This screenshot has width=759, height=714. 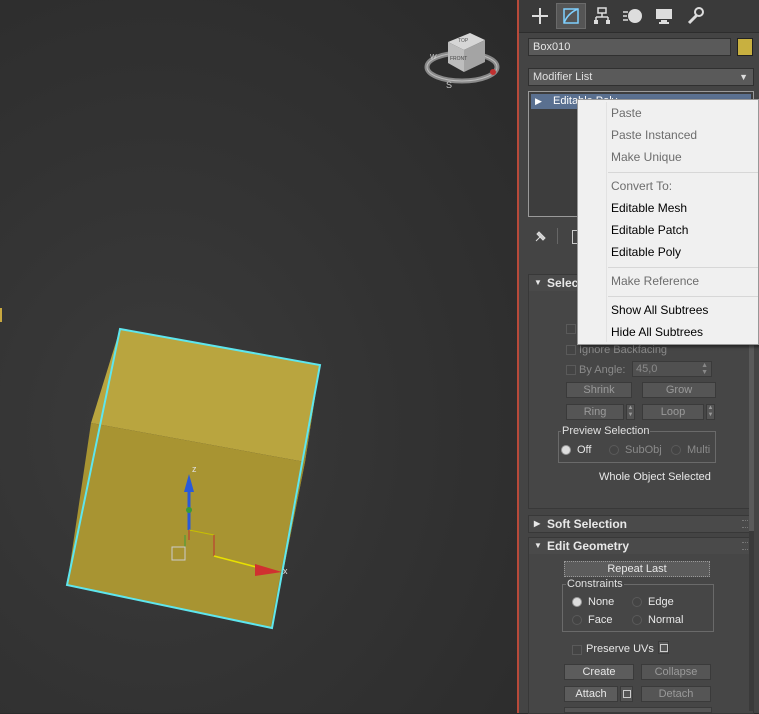 What do you see at coordinates (657, 332) in the screenshot?
I see `menu-item-hide-all-subtrees: Hide All Subtrees` at bounding box center [657, 332].